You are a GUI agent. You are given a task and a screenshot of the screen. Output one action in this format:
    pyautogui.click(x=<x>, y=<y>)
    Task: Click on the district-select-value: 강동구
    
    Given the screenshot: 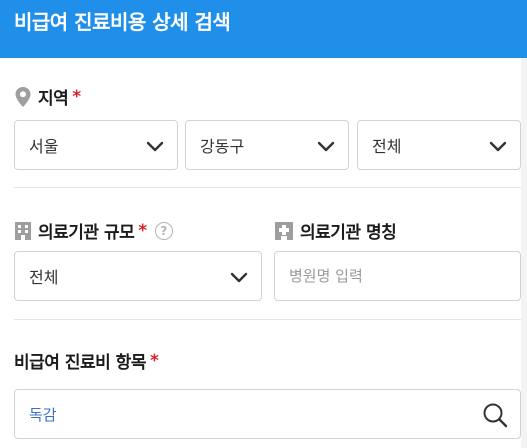 What is the action you would take?
    pyautogui.click(x=222, y=146)
    